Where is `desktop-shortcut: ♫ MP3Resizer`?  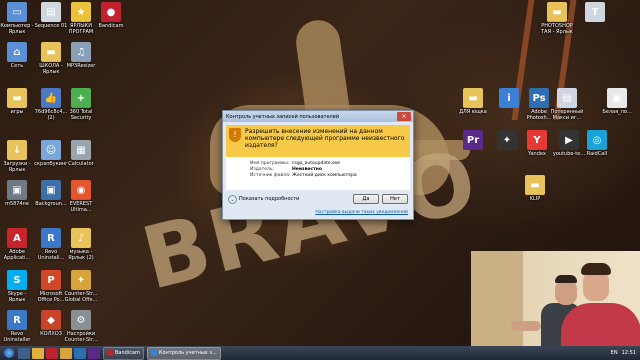 desktop-shortcut: ♫ MP3Resizer is located at coordinates (81, 55).